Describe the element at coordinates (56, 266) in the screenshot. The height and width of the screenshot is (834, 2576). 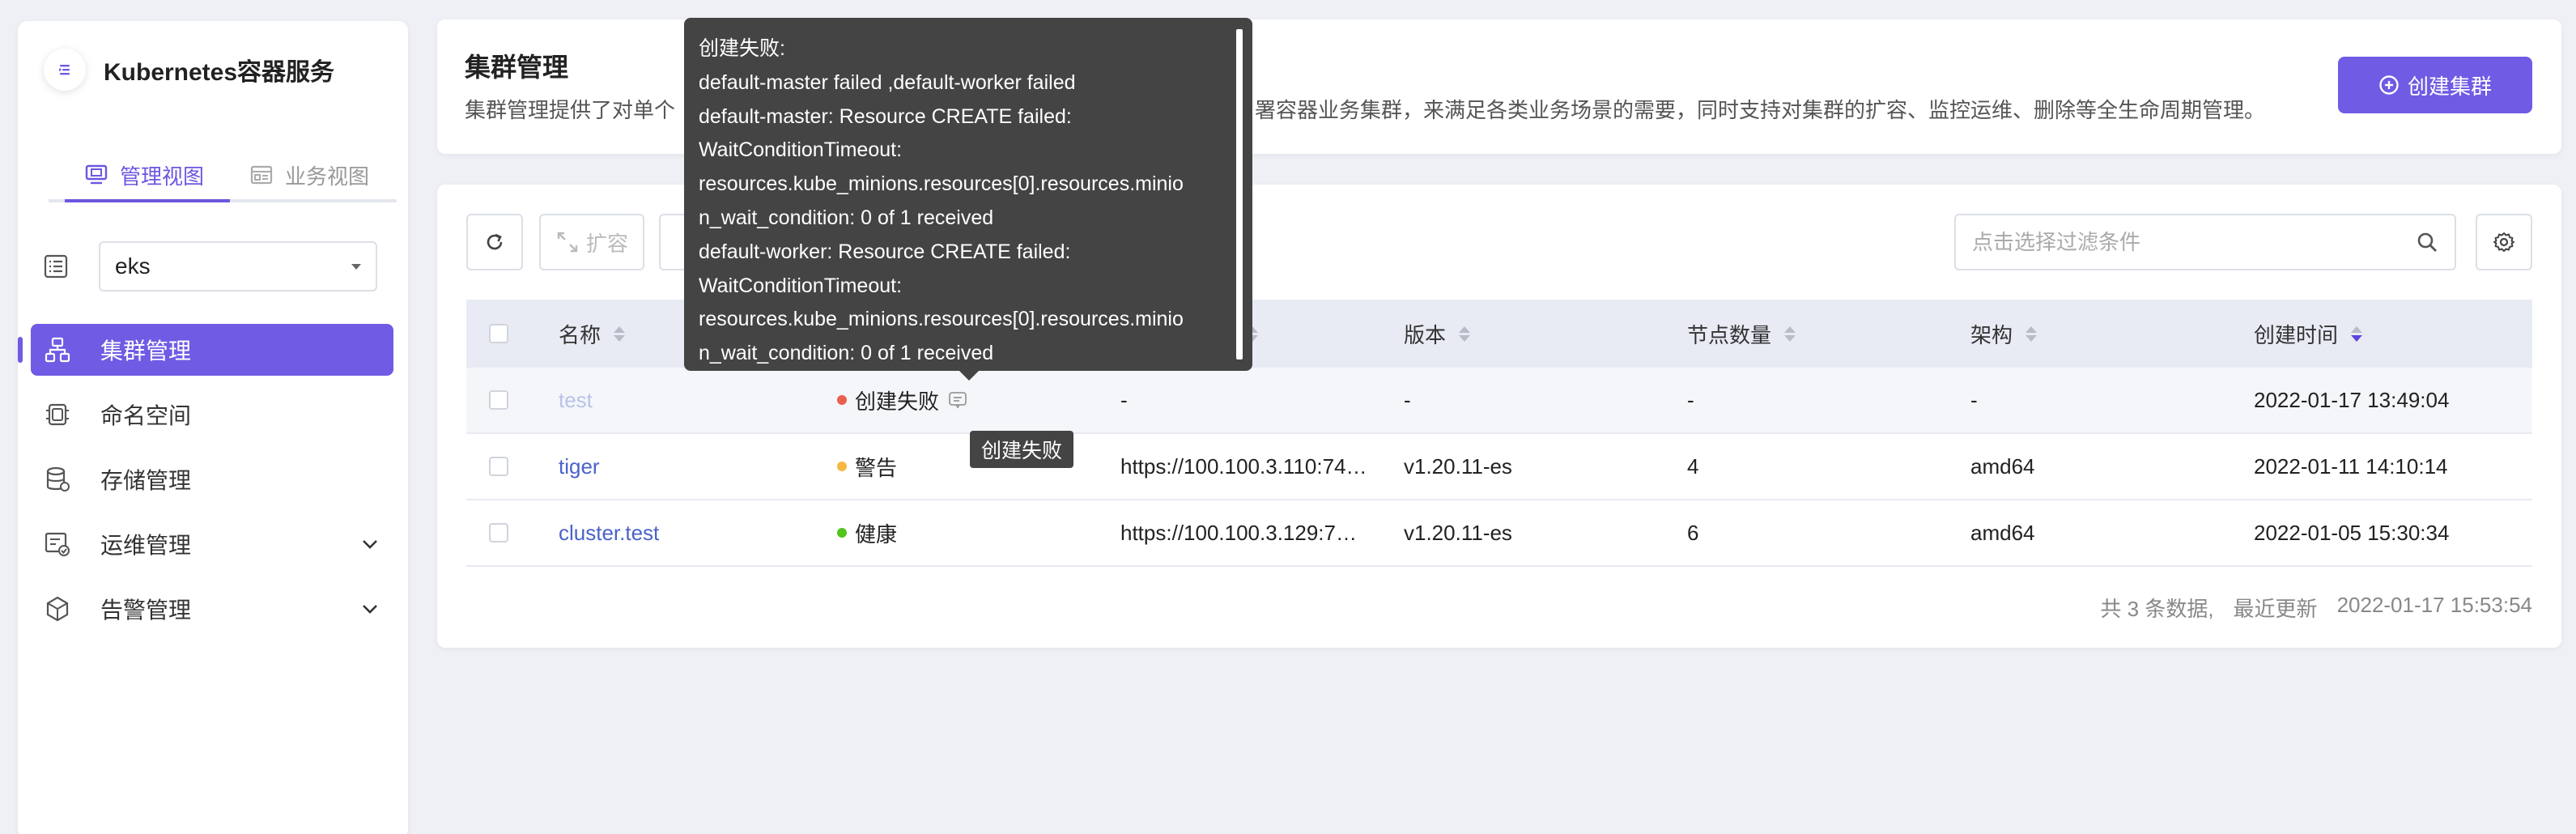
I see `list-icon` at that location.